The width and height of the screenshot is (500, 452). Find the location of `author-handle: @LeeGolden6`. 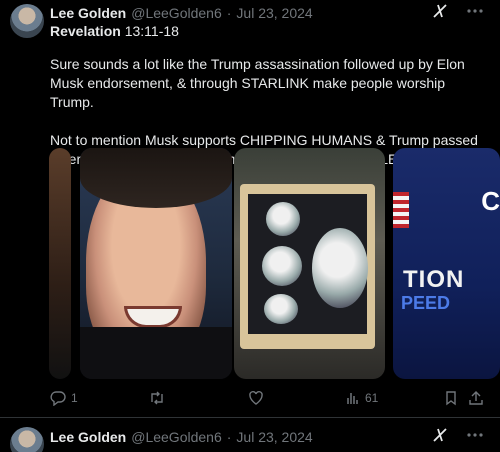

author-handle: @LeeGolden6 is located at coordinates (176, 13).